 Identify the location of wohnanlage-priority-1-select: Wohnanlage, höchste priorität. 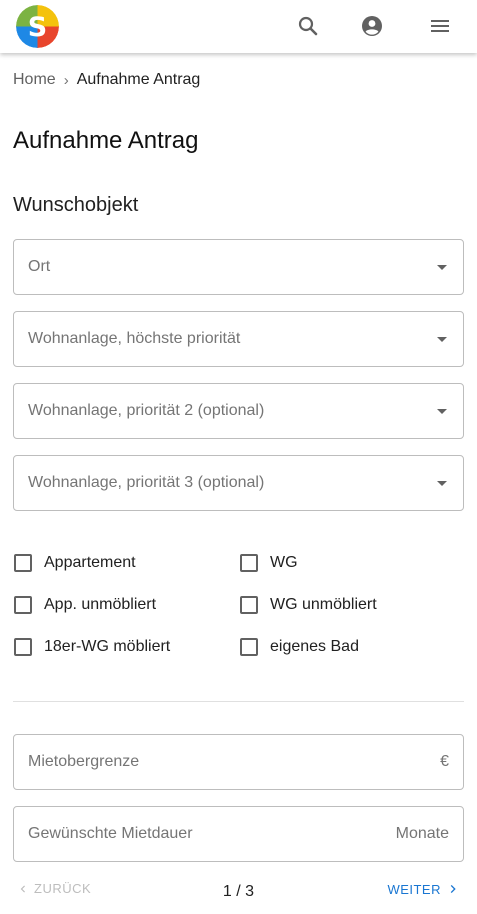
(238, 339).